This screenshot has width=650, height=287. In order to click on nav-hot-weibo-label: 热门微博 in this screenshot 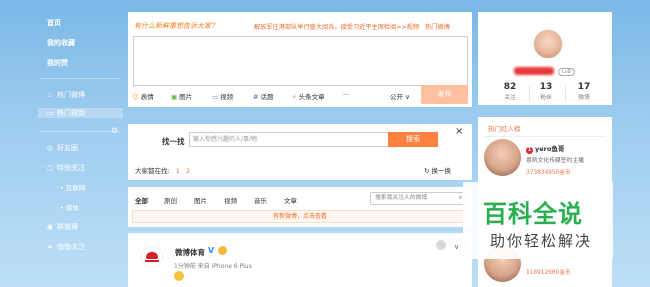, I will do `click(71, 95)`.